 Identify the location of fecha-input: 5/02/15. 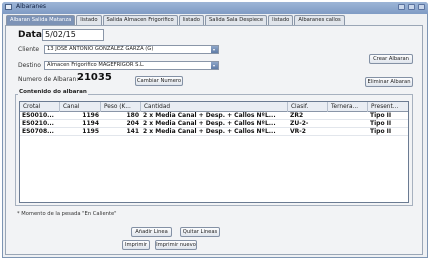
(73, 35).